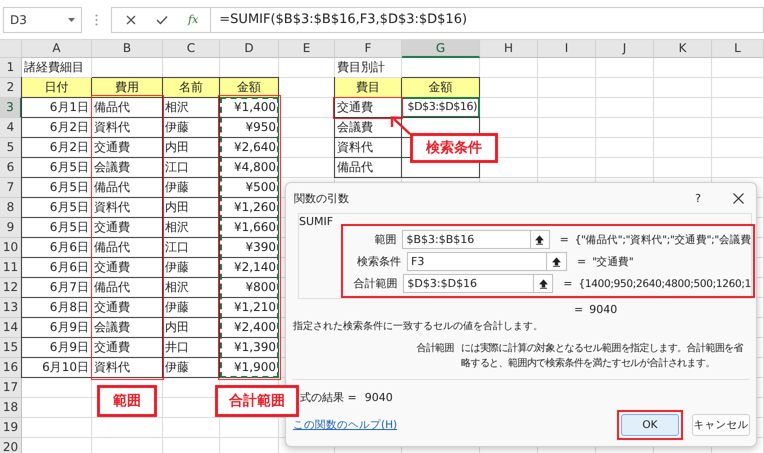 This screenshot has width=764, height=453. I want to click on row-header: 1, so click(11, 68).